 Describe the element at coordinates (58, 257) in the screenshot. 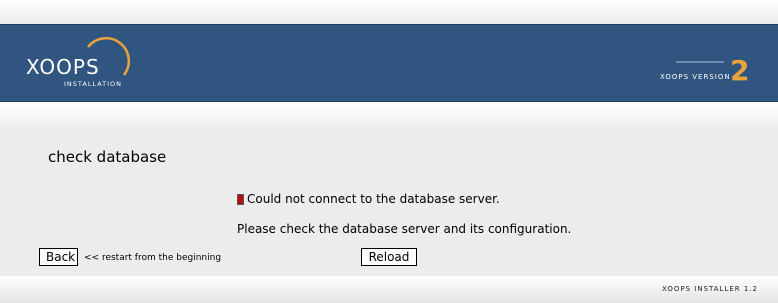

I see `back-button: Back` at that location.